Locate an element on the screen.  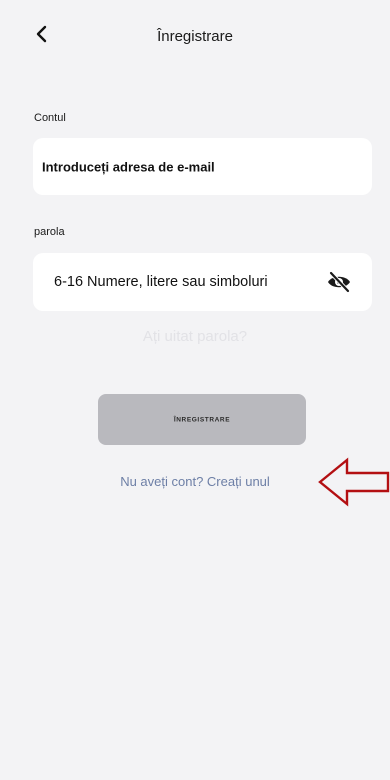
password-field: 6-16 Numere, litere sau simboluri is located at coordinates (202, 282).